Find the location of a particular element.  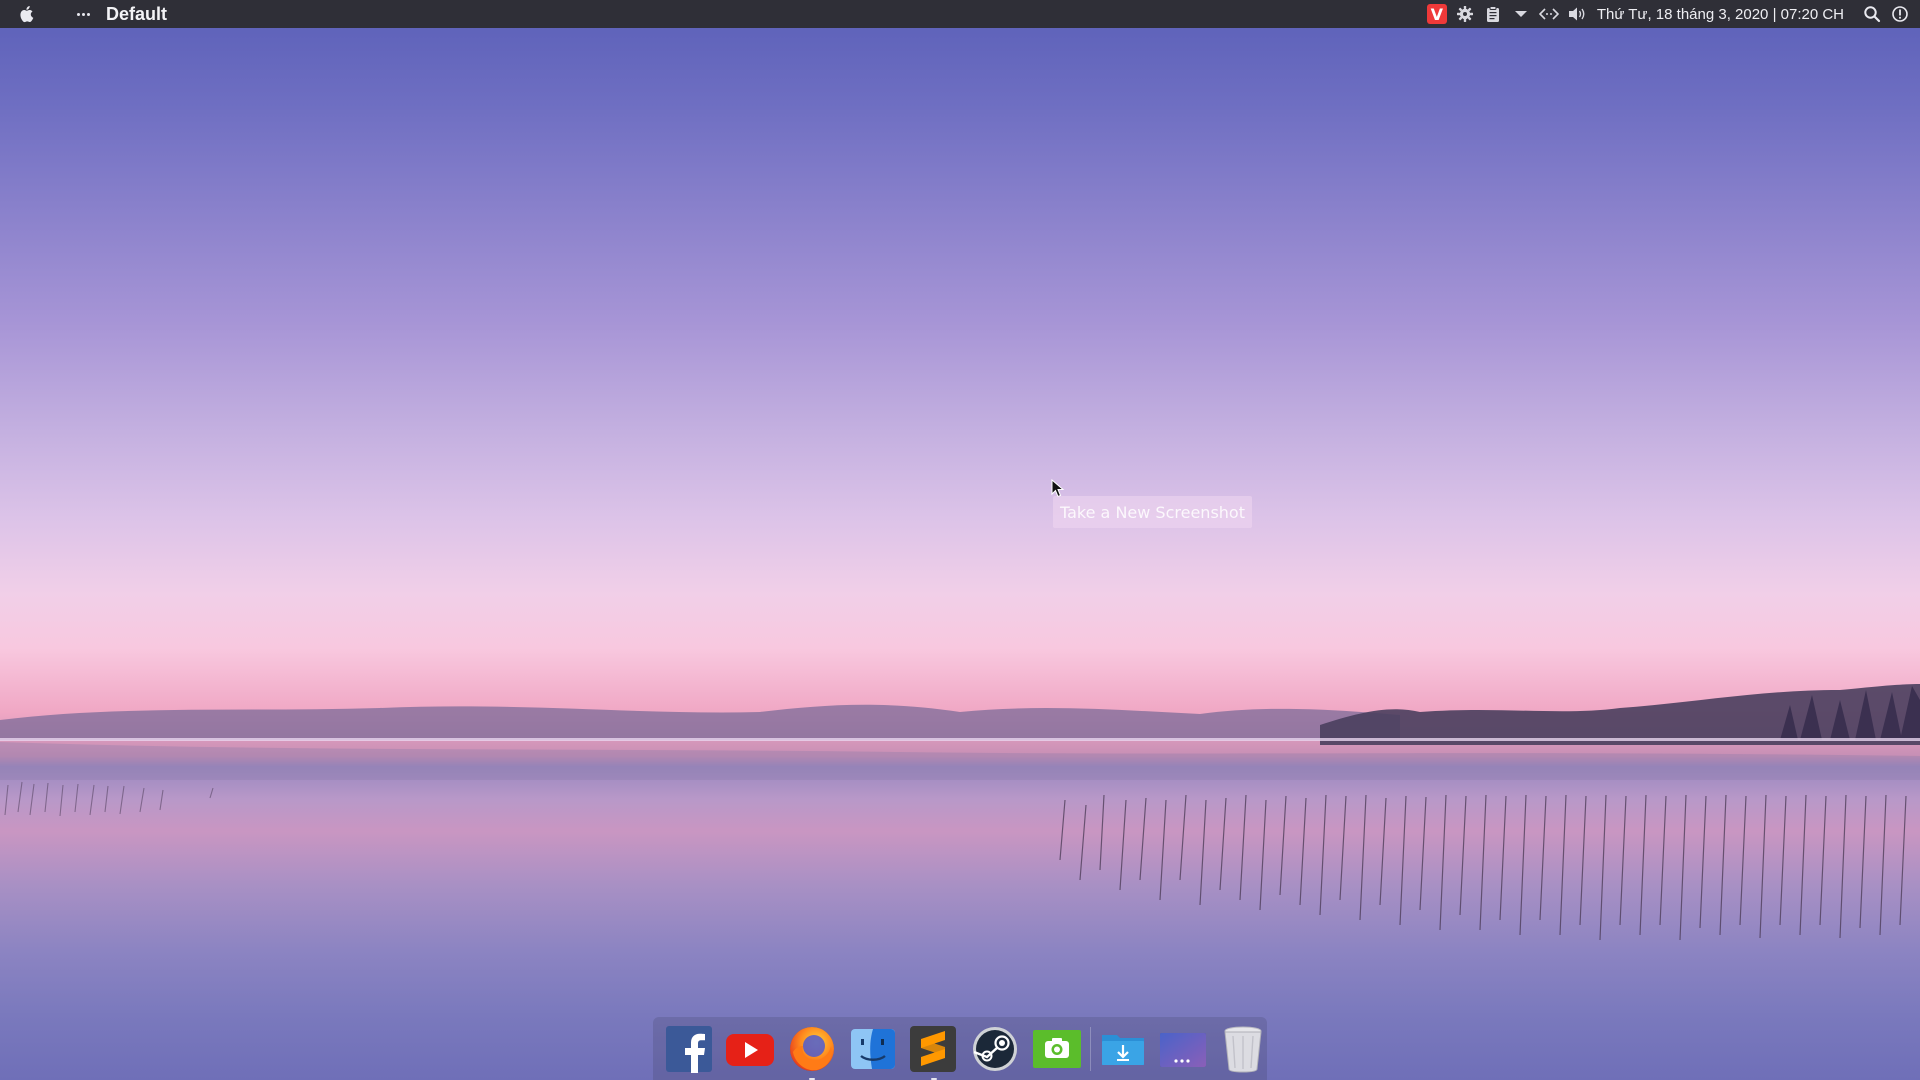

youtube-icon is located at coordinates (750, 1049).